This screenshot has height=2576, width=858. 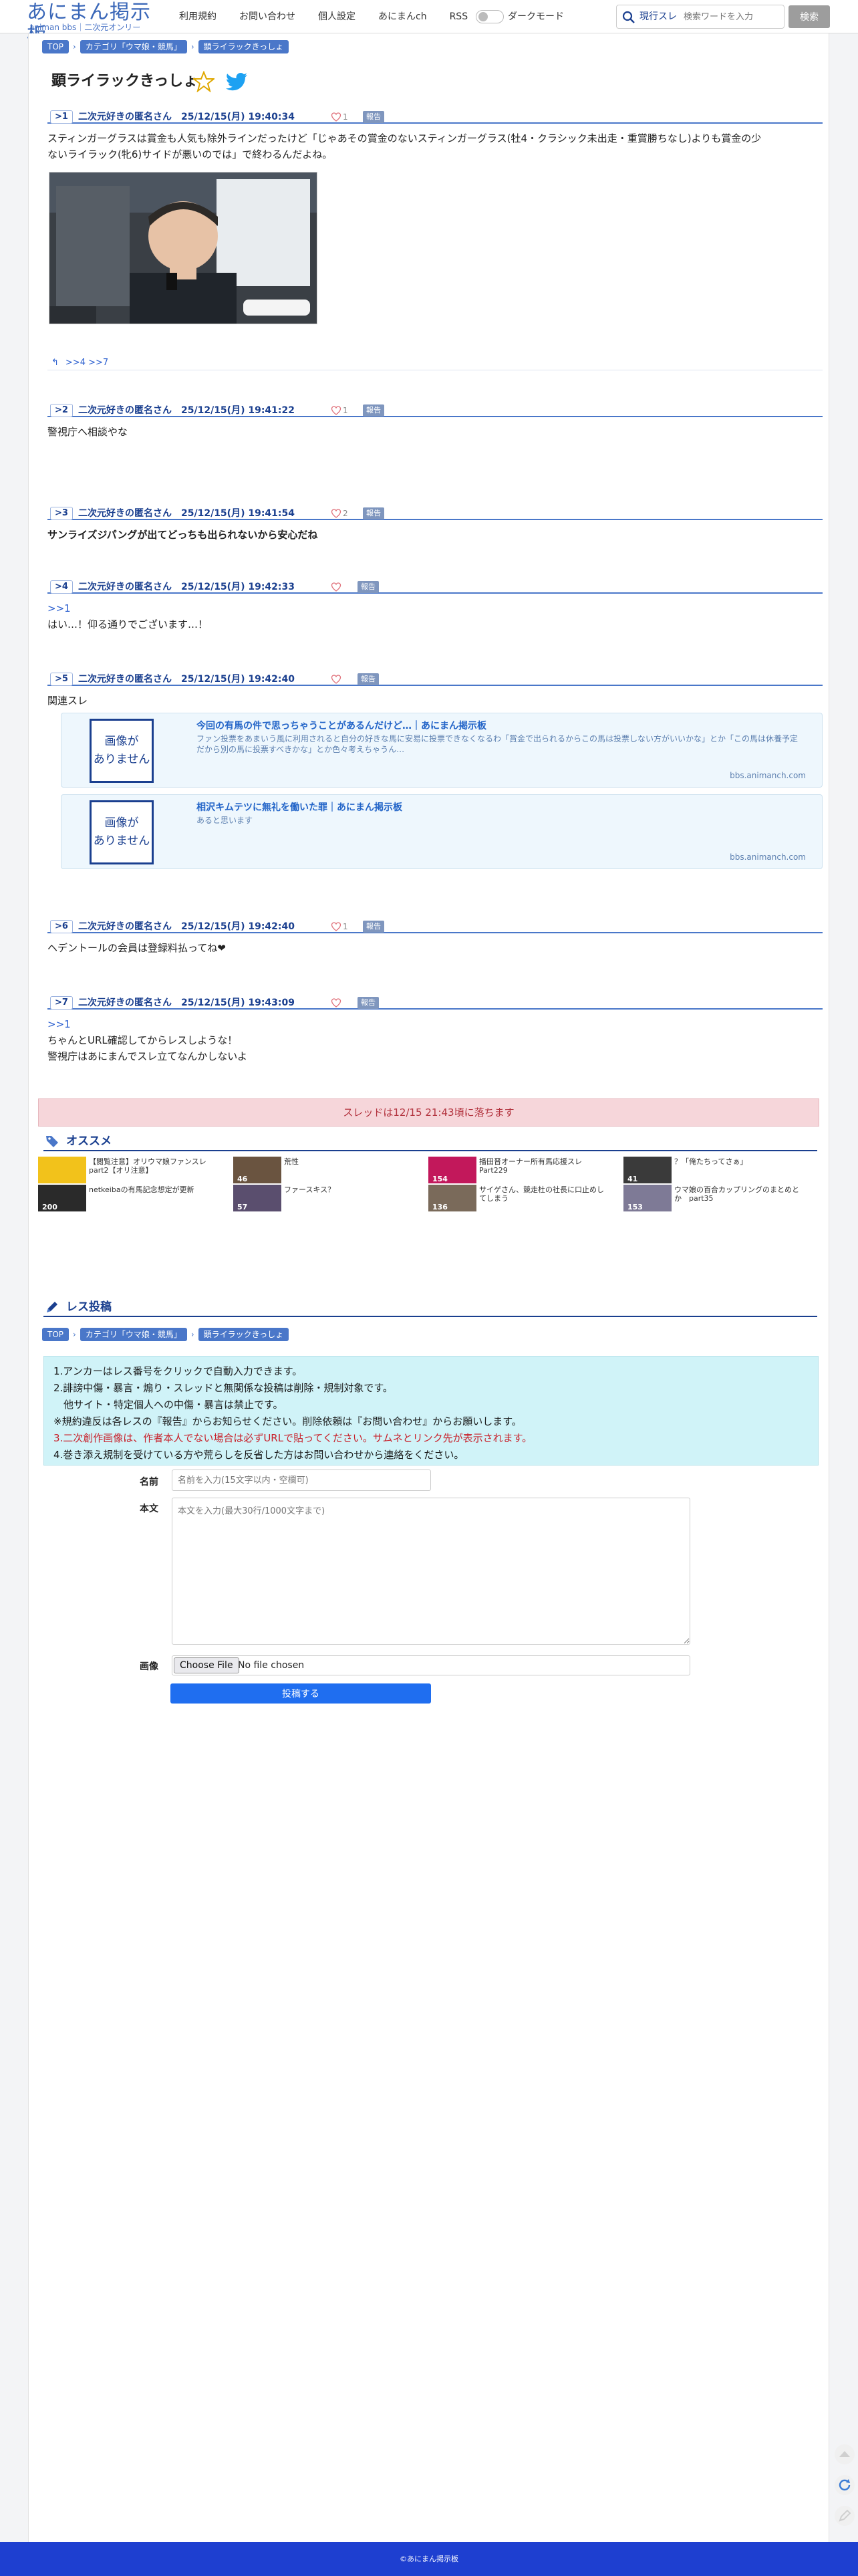 What do you see at coordinates (440, 1179) in the screenshot?
I see `comment-count: 154` at bounding box center [440, 1179].